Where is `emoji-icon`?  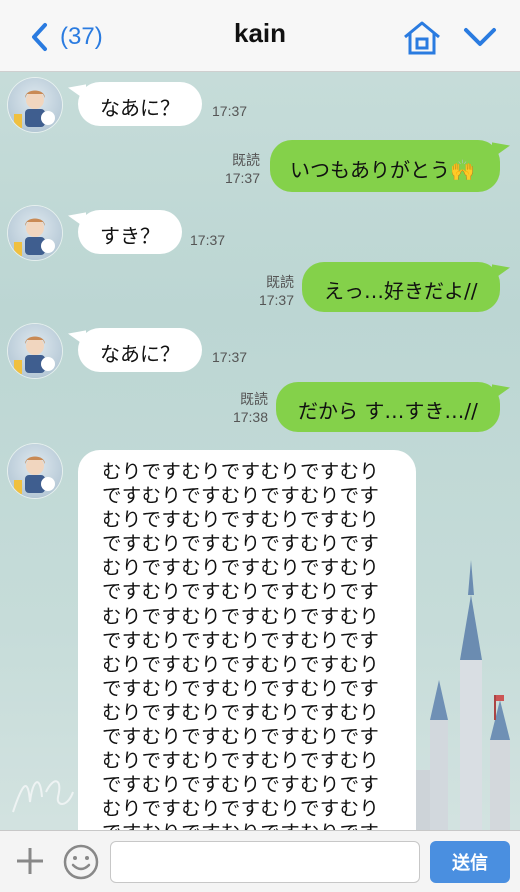 emoji-icon is located at coordinates (81, 862).